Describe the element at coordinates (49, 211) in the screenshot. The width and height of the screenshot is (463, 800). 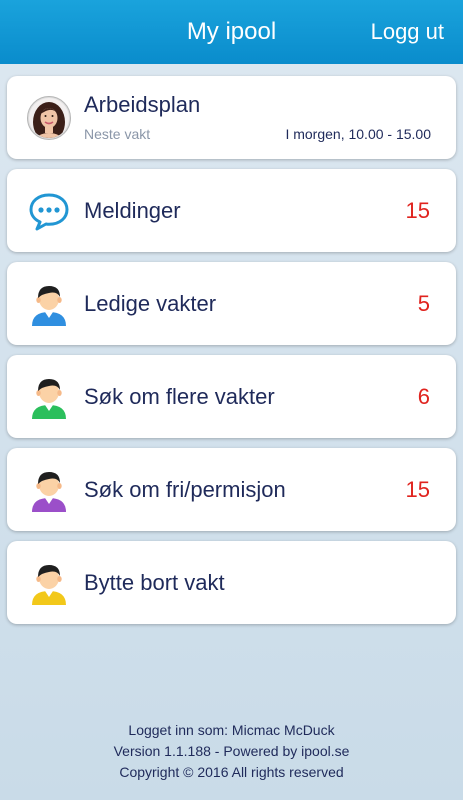
I see `chat-bubble-icon` at that location.